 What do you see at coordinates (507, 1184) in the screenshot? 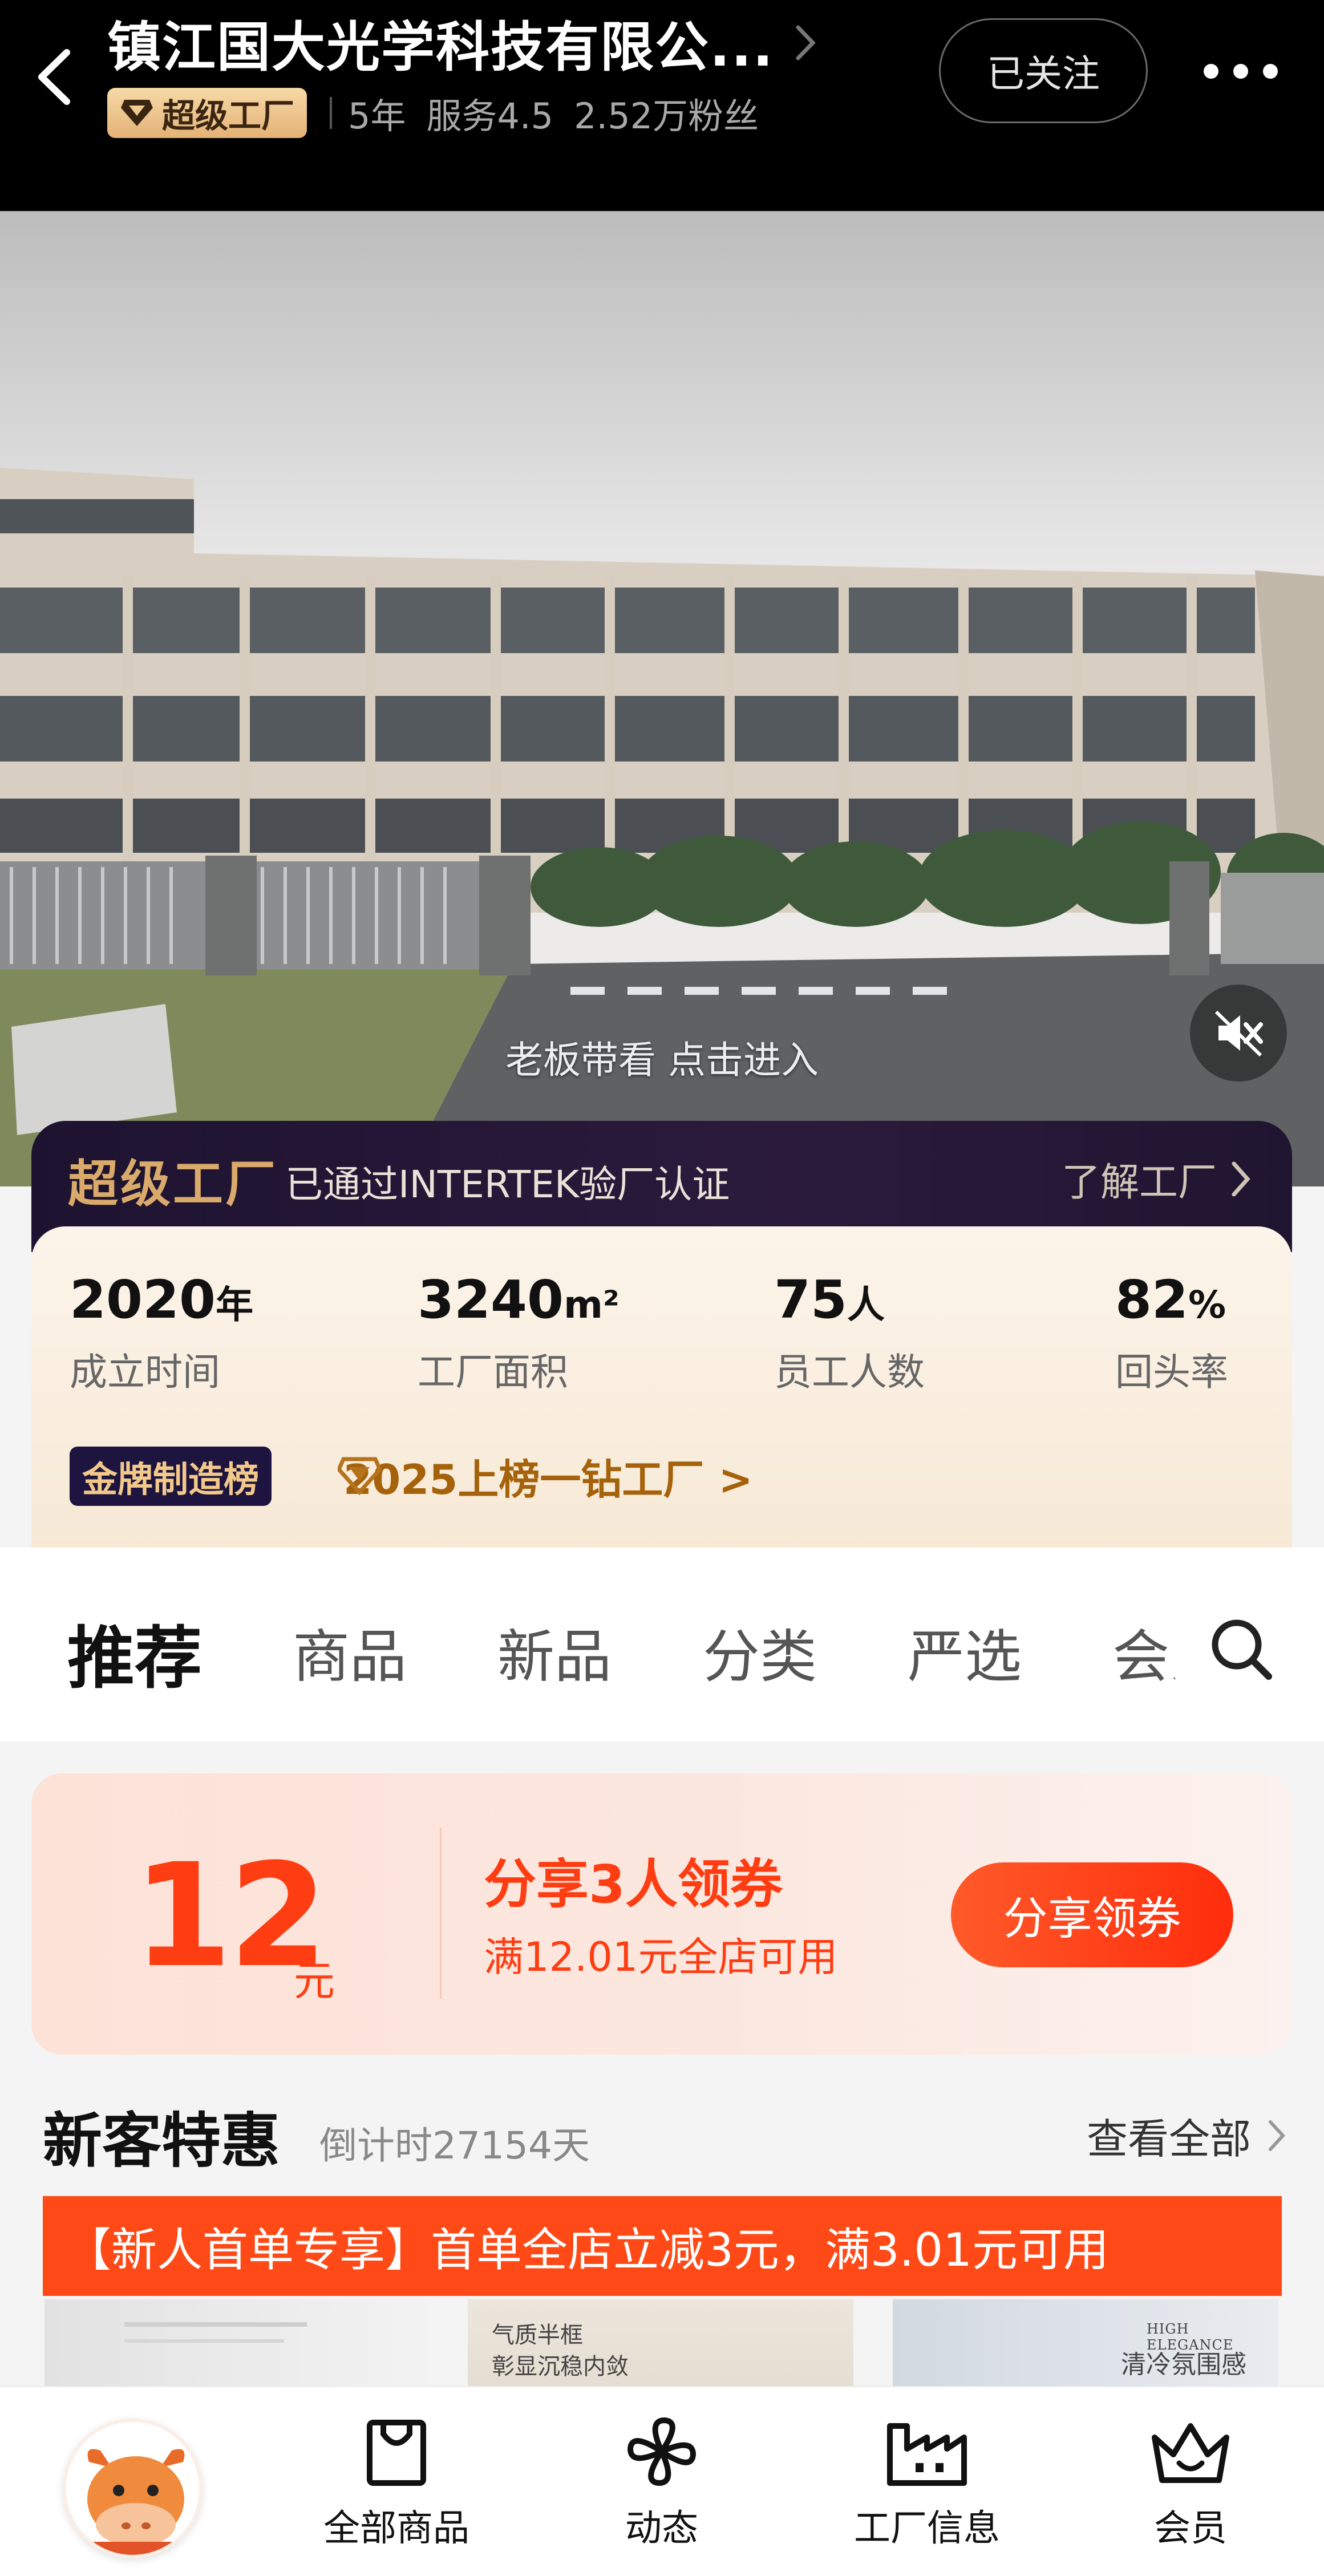
I see `certification-text: 已通过INTERTEK验厂认证` at bounding box center [507, 1184].